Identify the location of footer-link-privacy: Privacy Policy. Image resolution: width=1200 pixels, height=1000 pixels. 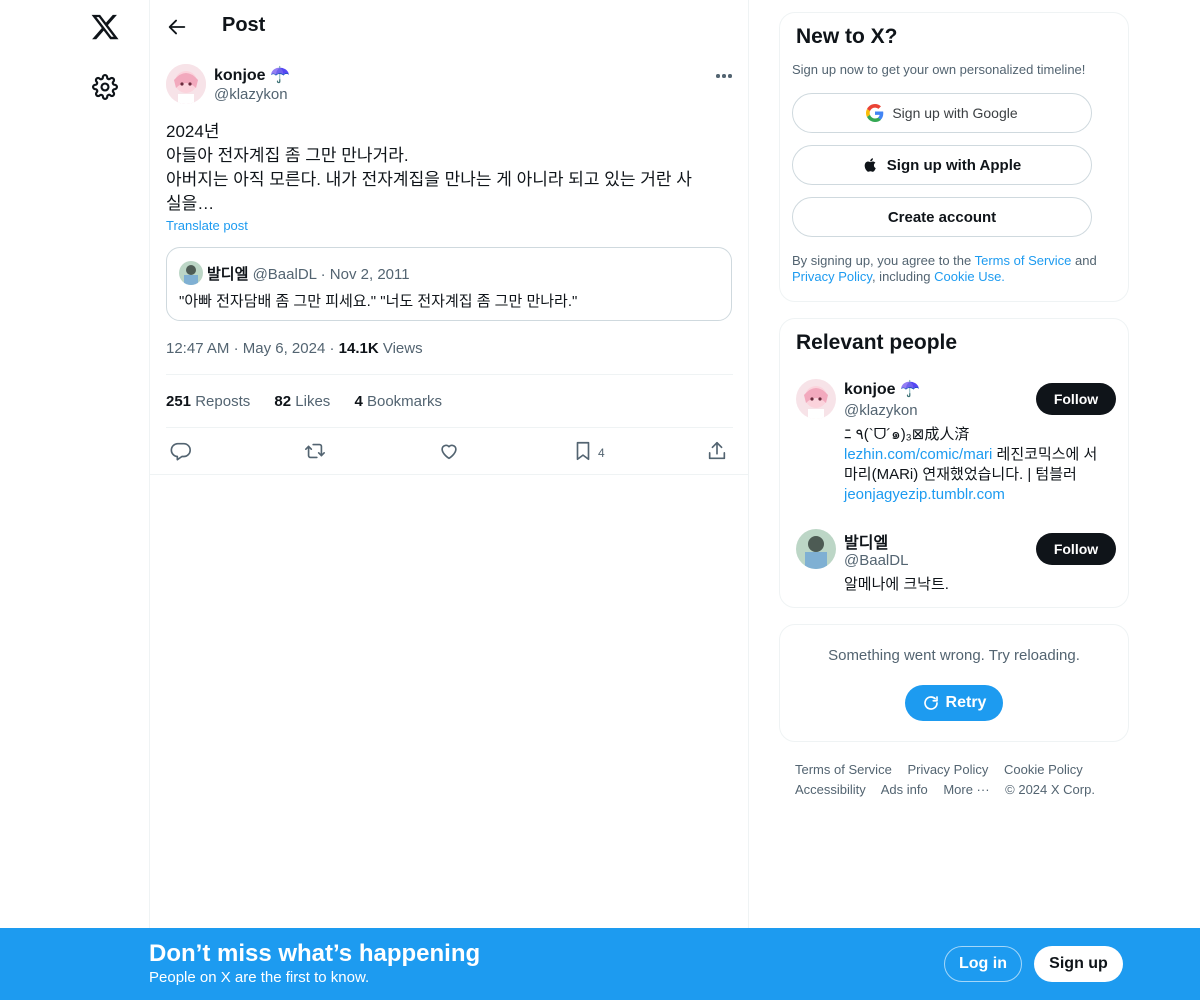
(947, 769).